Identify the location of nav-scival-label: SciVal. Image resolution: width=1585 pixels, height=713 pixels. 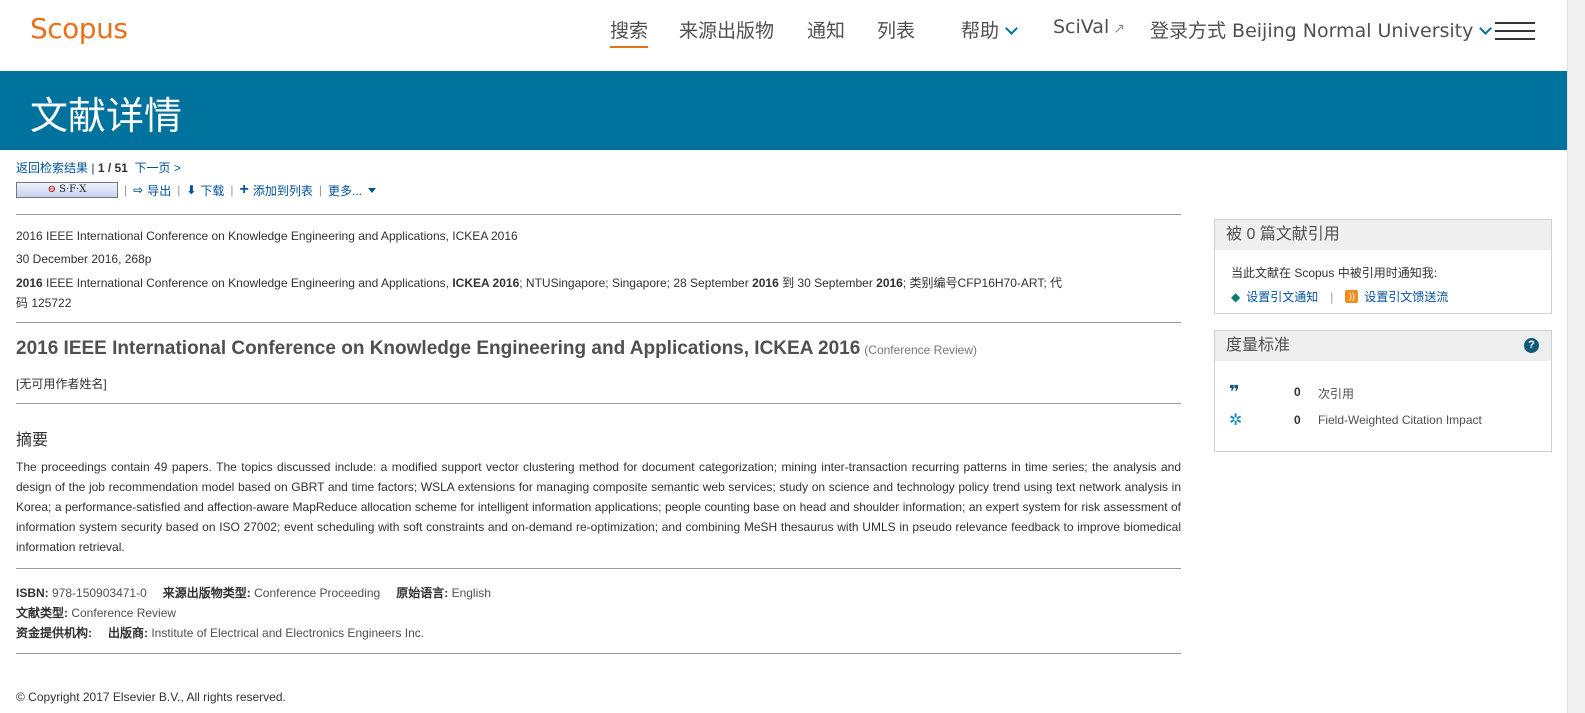
(1081, 27).